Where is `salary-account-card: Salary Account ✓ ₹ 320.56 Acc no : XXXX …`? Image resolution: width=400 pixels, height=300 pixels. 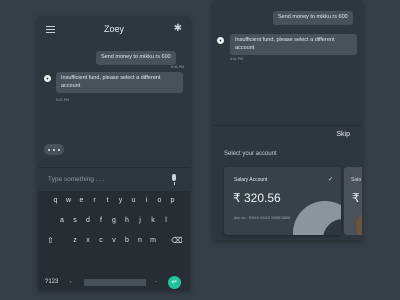 salary-account-card: Salary Account ✓ ₹ 320.56 Acc no : XXXX … is located at coordinates (282, 201).